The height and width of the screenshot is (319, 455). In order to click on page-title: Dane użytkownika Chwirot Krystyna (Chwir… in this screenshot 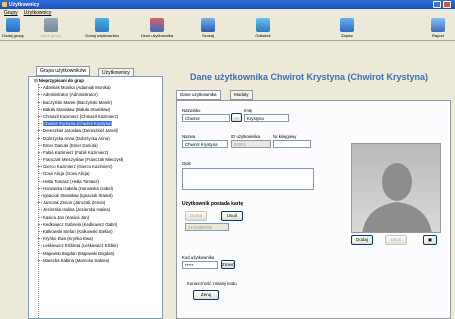, I will do `click(309, 77)`.